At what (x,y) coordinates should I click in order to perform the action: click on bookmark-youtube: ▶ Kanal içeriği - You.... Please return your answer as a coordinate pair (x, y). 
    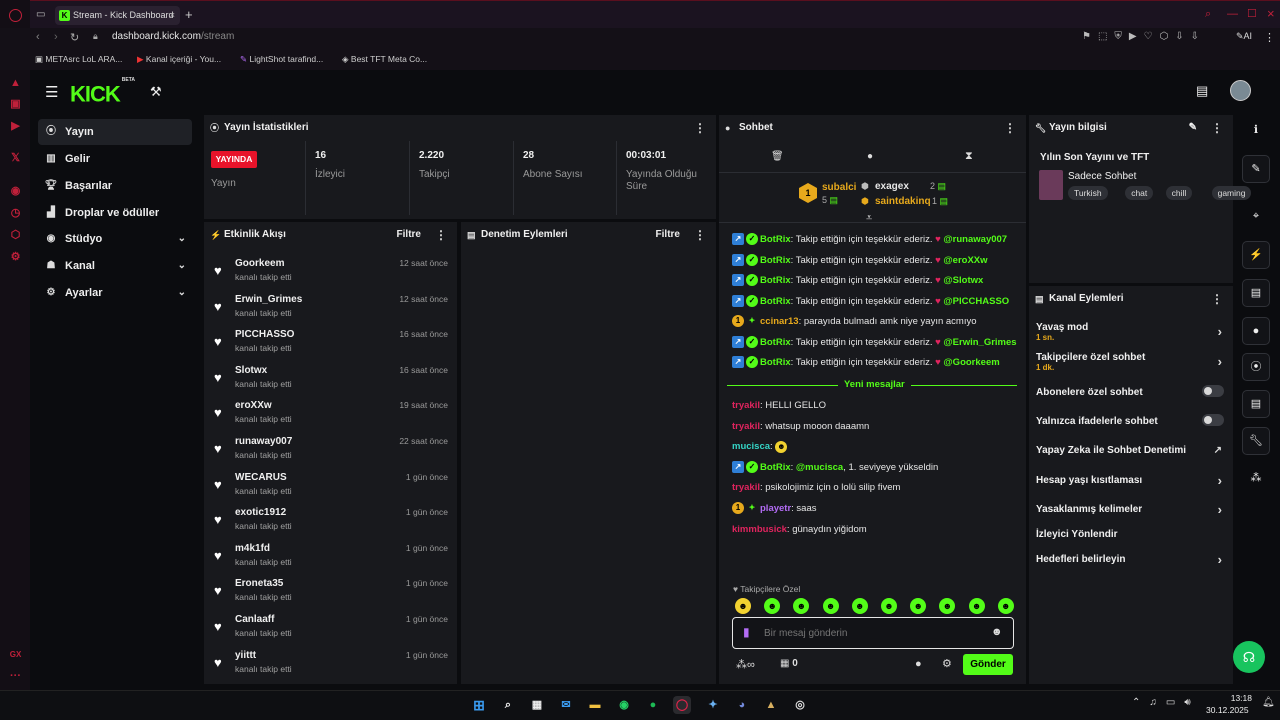
    Looking at the image, I should click on (179, 59).